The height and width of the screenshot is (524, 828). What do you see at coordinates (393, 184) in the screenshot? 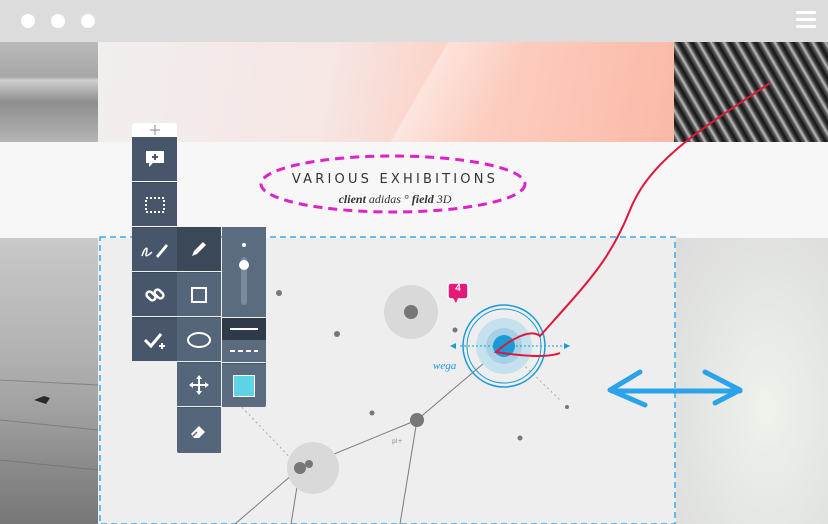
I see `ellipse-annotation` at bounding box center [393, 184].